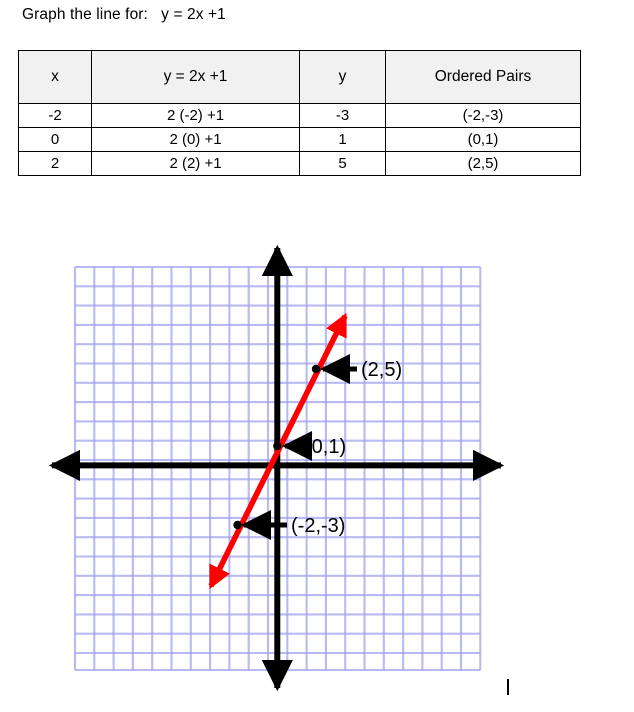  I want to click on plot-point-neg2-neg3, so click(237, 525).